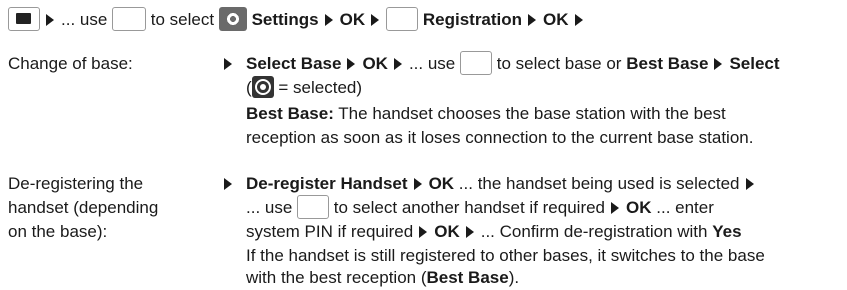 This screenshot has width=847, height=290. Describe the element at coordinates (76, 183) in the screenshot. I see `row-label: De-registering the` at that location.